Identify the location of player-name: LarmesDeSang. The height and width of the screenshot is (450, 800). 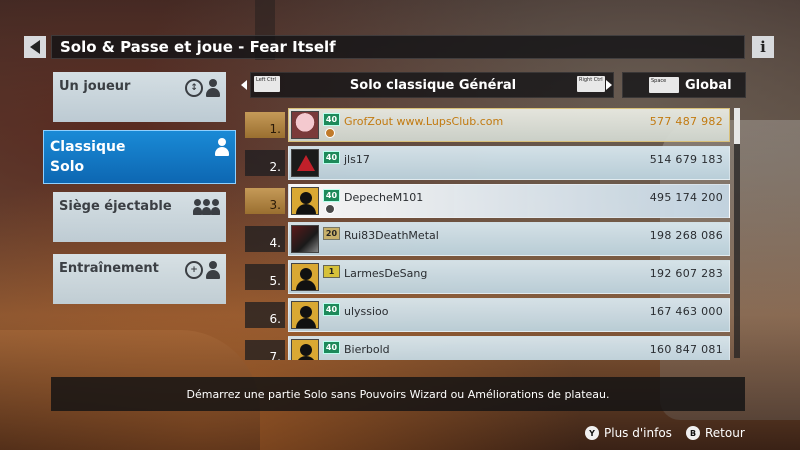
(386, 273).